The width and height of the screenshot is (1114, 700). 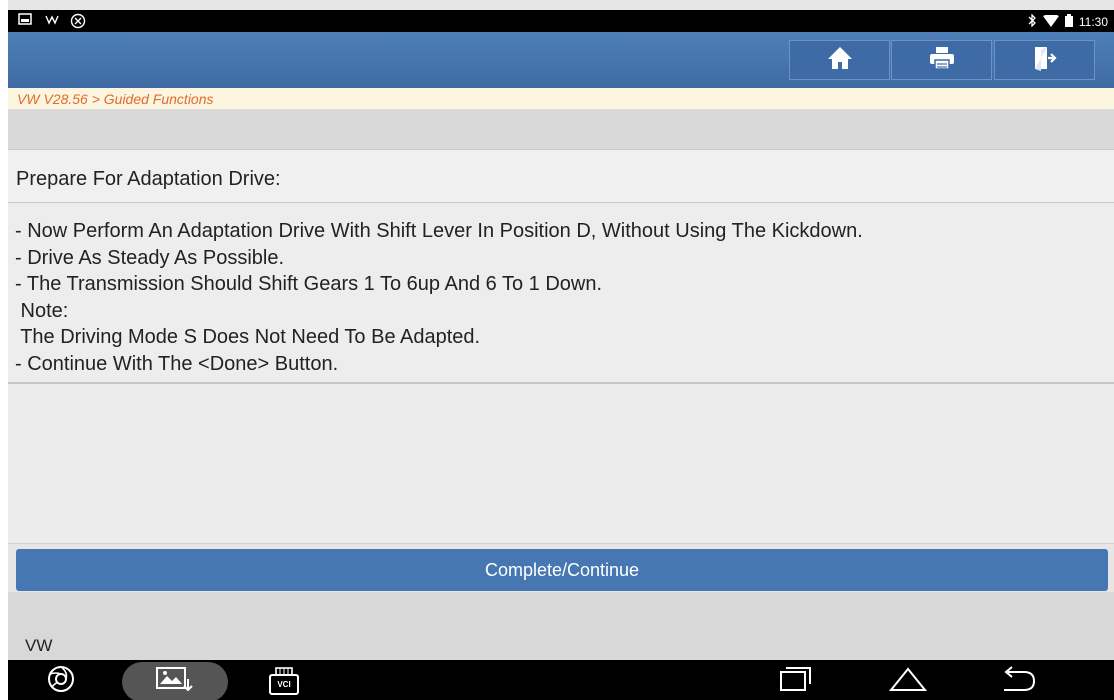 What do you see at coordinates (150, 257) in the screenshot?
I see `instruction-line: - Drive As Steady As Possible.` at bounding box center [150, 257].